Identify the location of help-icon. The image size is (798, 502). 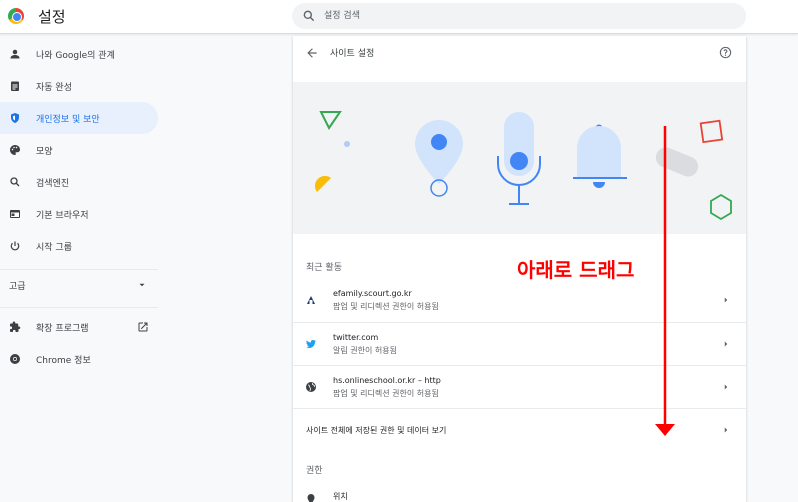
(725, 52).